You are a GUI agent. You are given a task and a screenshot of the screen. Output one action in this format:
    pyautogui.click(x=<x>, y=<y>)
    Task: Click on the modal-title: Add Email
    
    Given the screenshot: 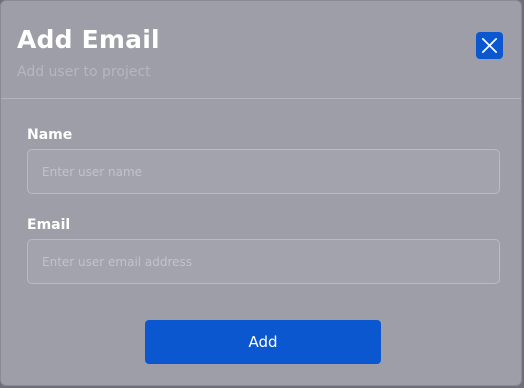 What is the action you would take?
    pyautogui.click(x=88, y=39)
    